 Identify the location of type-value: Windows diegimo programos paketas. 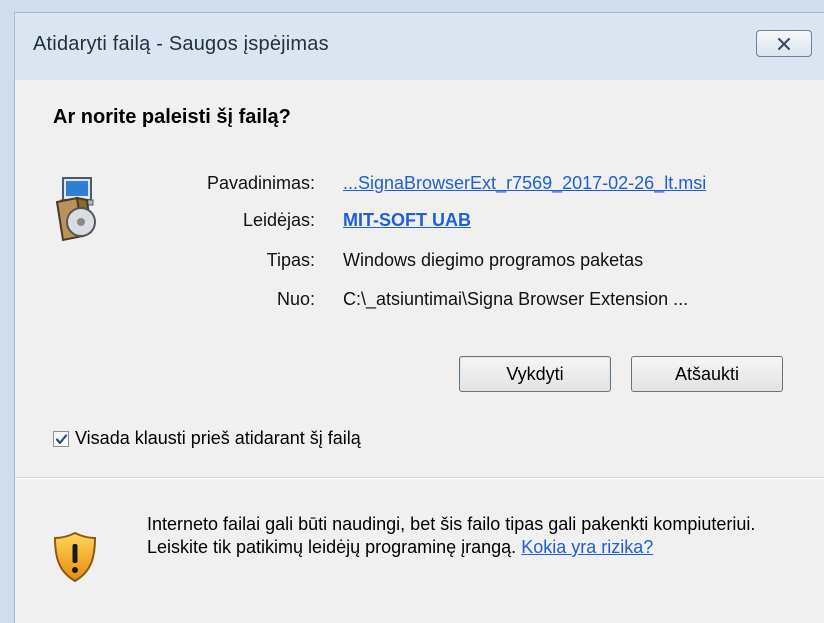
(493, 260).